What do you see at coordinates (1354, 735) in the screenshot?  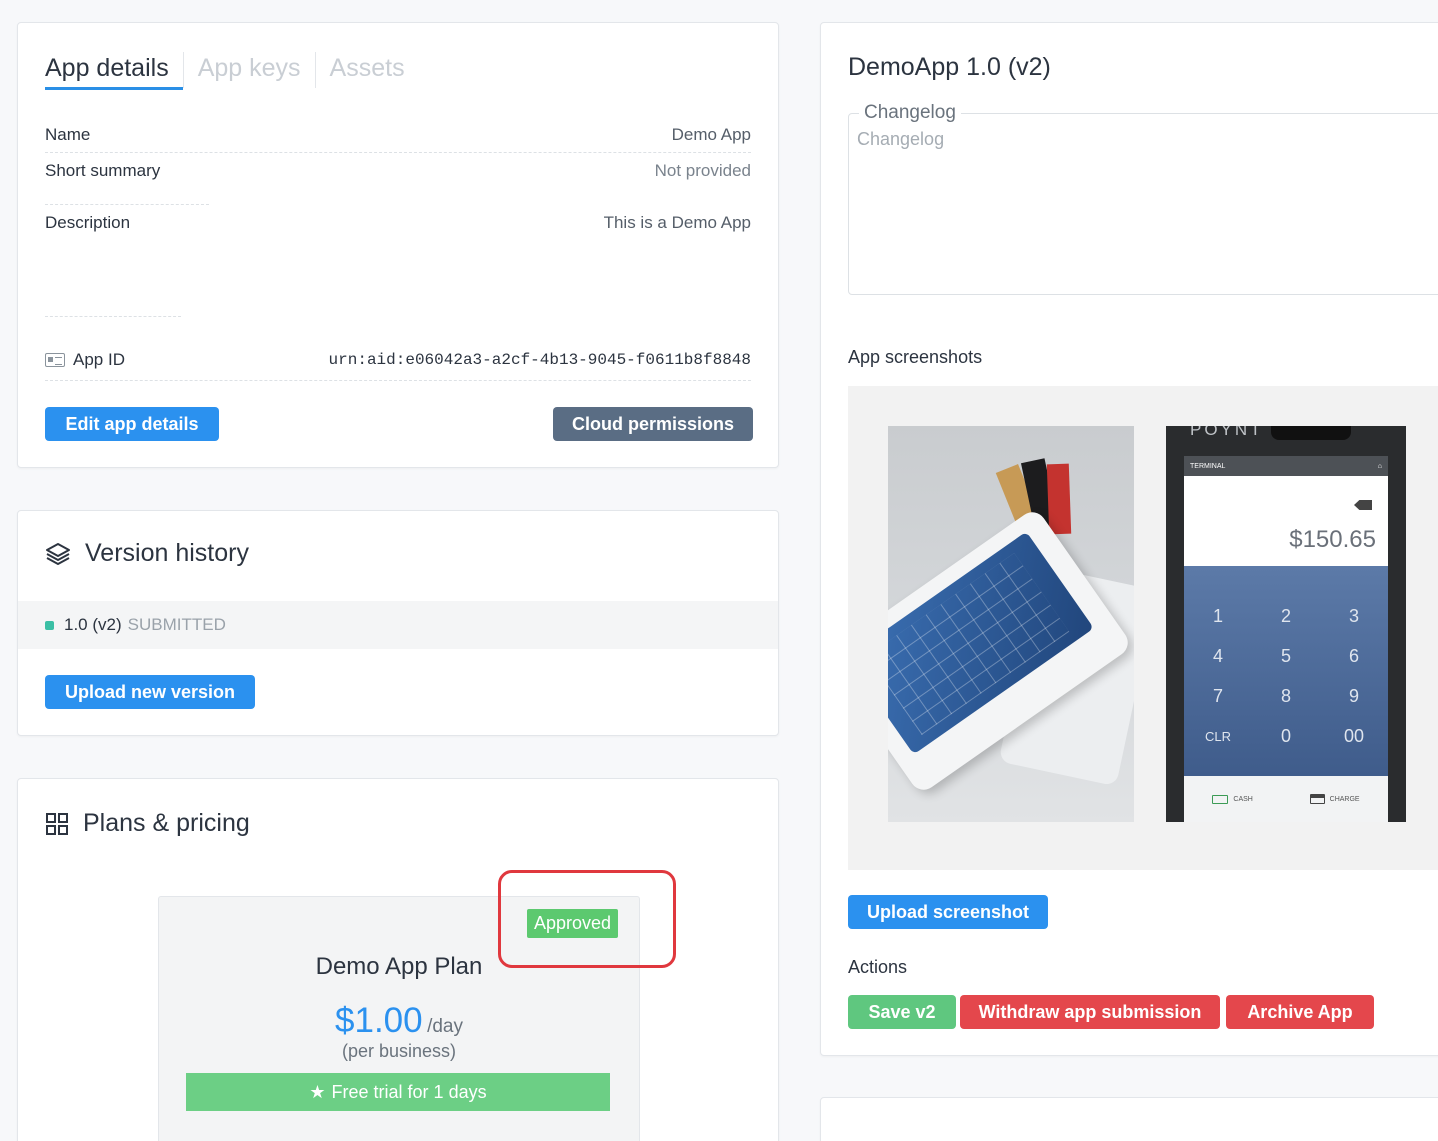 I see `keypad-key: 00` at bounding box center [1354, 735].